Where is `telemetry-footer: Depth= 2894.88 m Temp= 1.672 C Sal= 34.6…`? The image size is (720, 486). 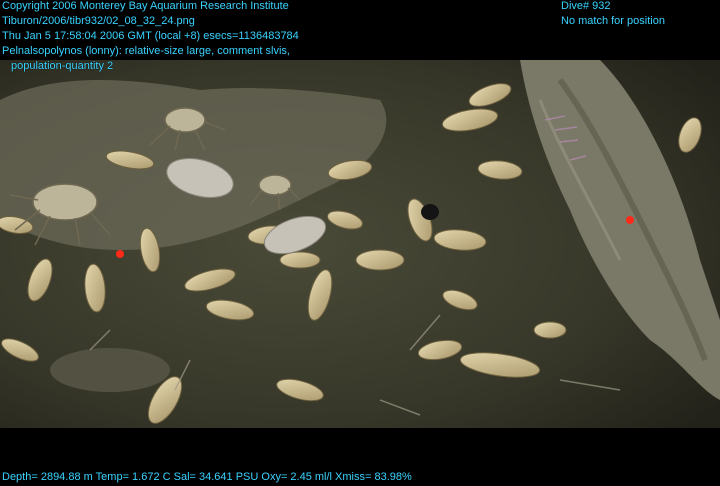
telemetry-footer: Depth= 2894.88 m Temp= 1.672 C Sal= 34.6… is located at coordinates (207, 477).